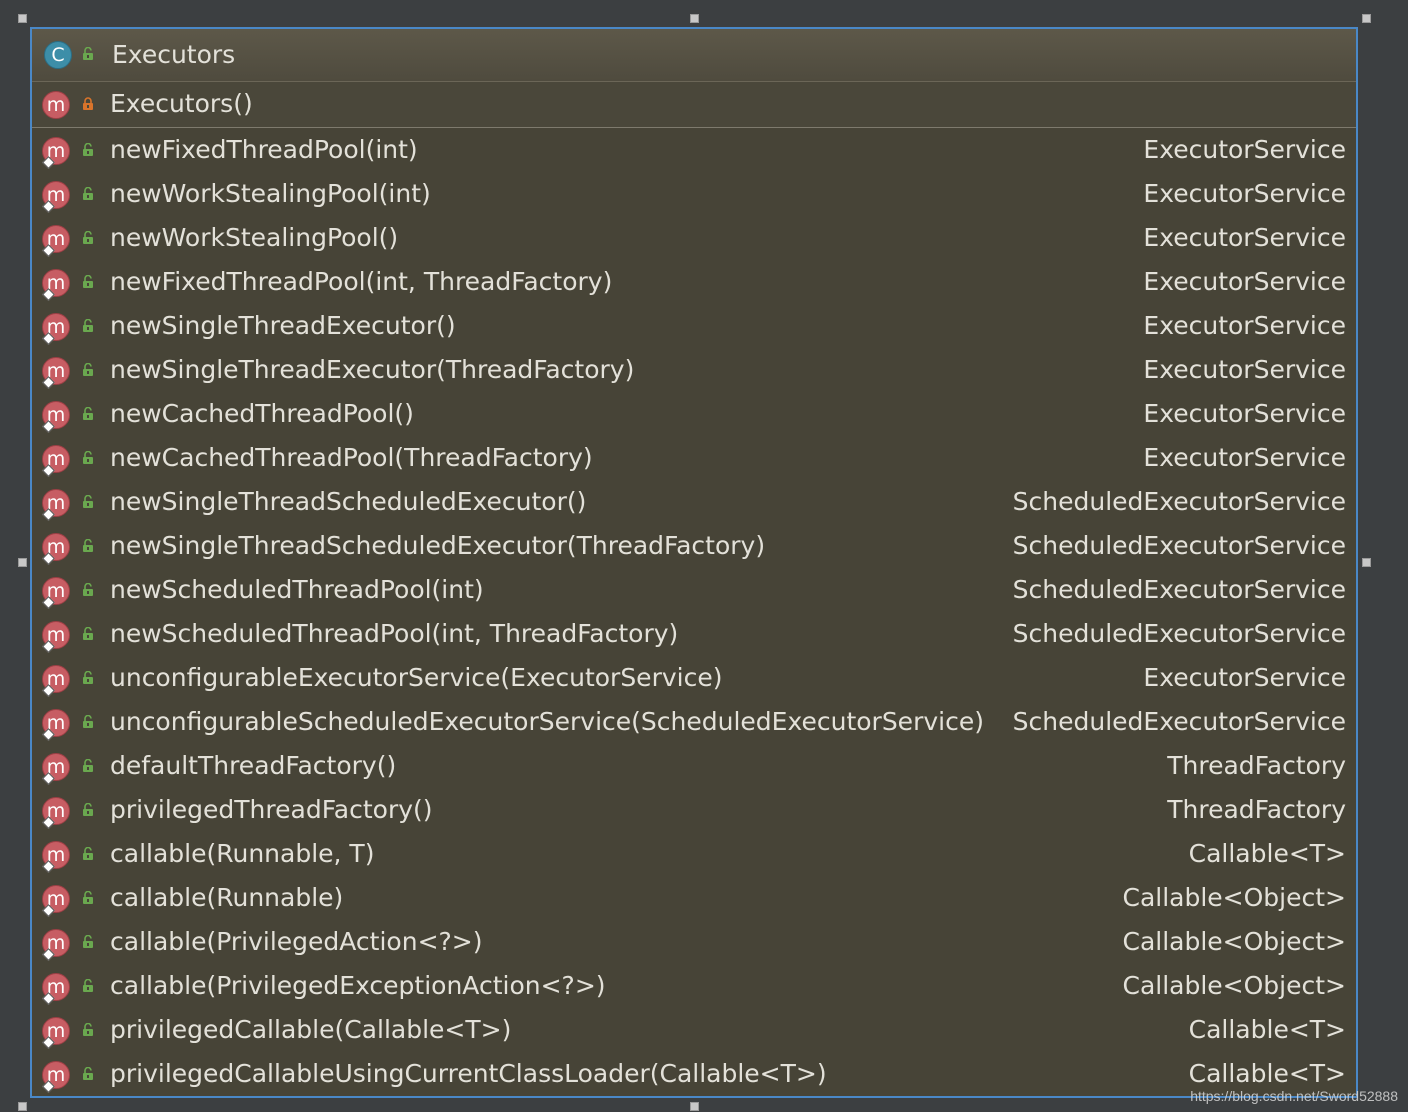 The height and width of the screenshot is (1112, 1408). I want to click on constructor-row: m Executors(), so click(694, 105).